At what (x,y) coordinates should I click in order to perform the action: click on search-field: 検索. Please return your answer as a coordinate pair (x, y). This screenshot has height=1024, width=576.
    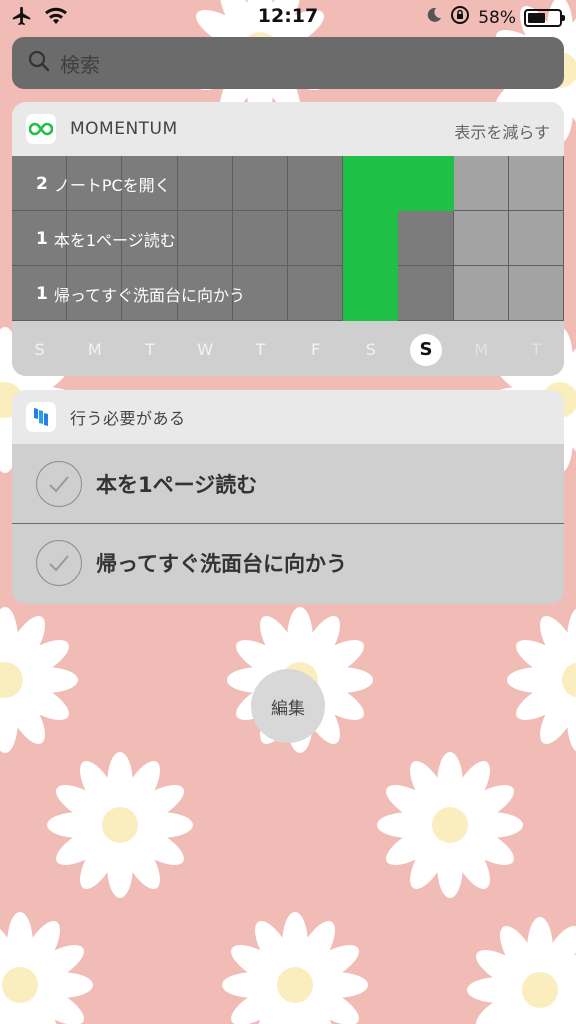
    Looking at the image, I should click on (288, 63).